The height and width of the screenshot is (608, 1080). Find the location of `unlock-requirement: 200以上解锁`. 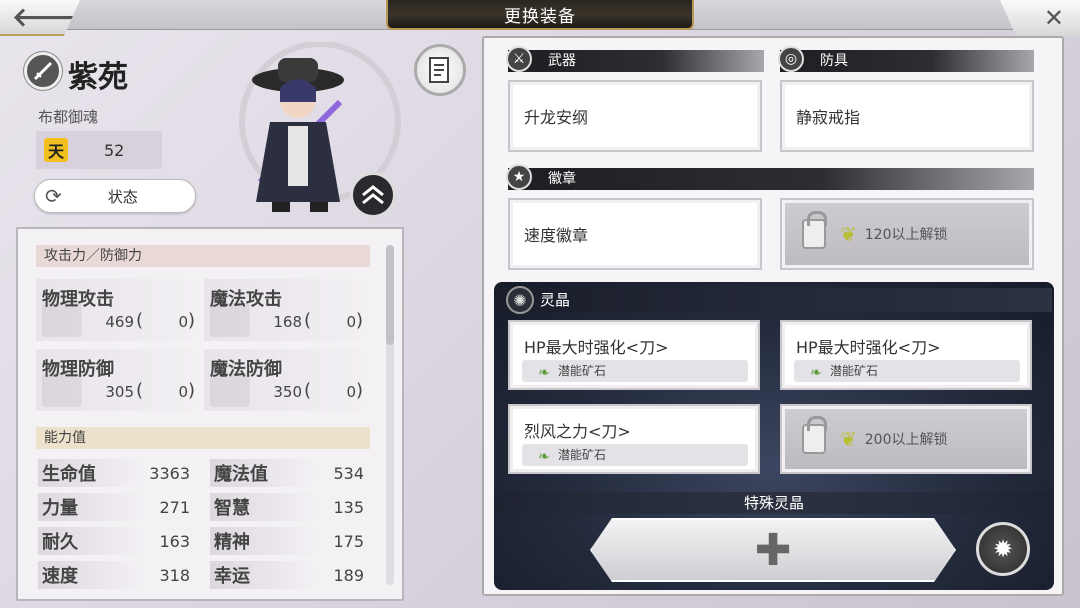

unlock-requirement: 200以上解锁 is located at coordinates (906, 440).